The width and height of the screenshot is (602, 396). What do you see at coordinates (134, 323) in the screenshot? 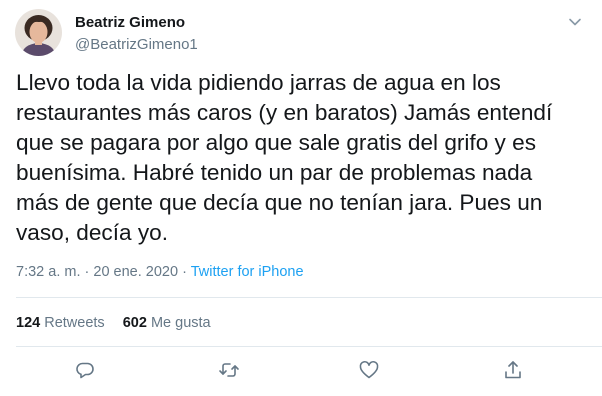
I see `likes-count: 602` at bounding box center [134, 323].